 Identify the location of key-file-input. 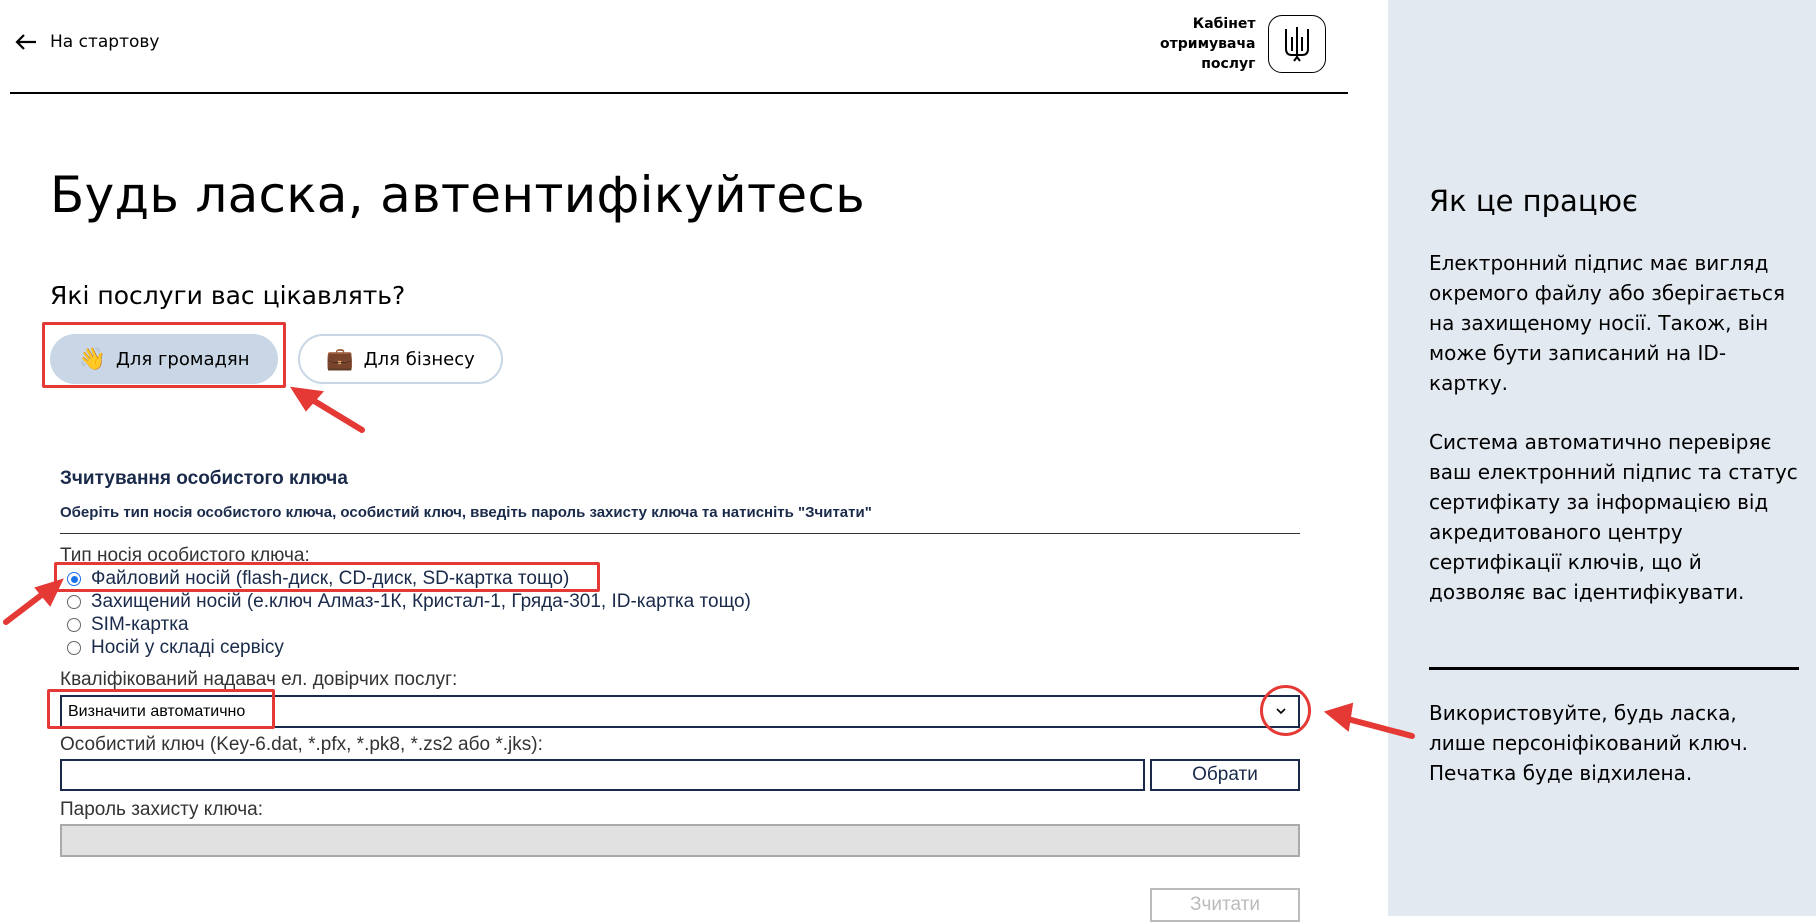
(602, 775).